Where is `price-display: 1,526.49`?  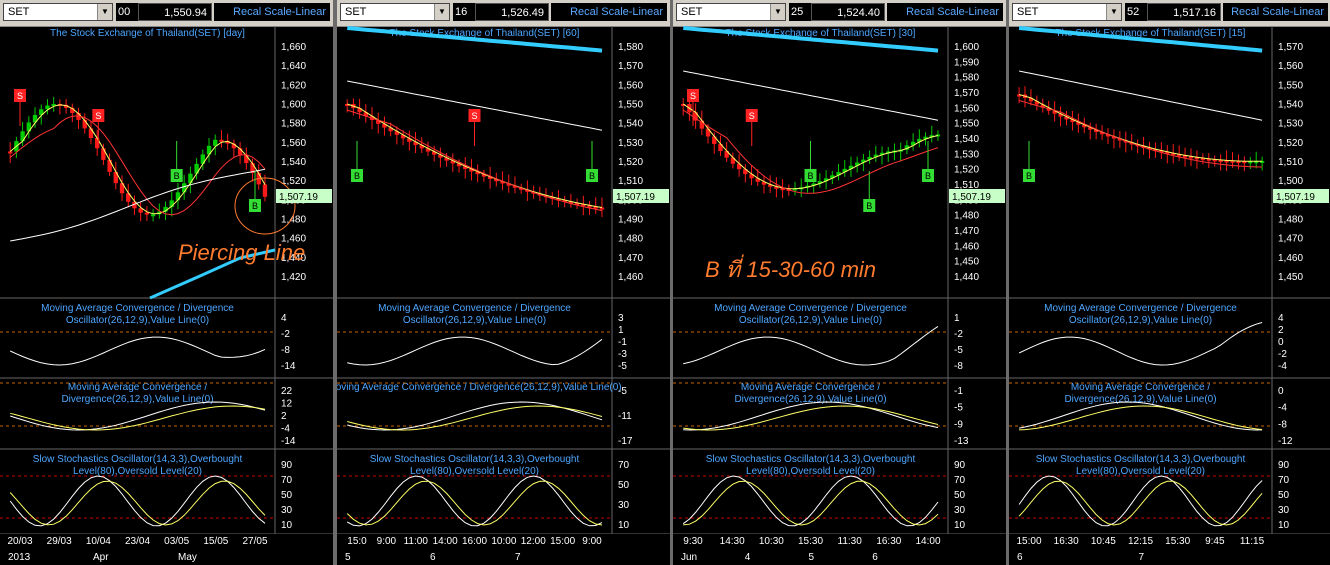 price-display: 1,526.49 is located at coordinates (512, 12).